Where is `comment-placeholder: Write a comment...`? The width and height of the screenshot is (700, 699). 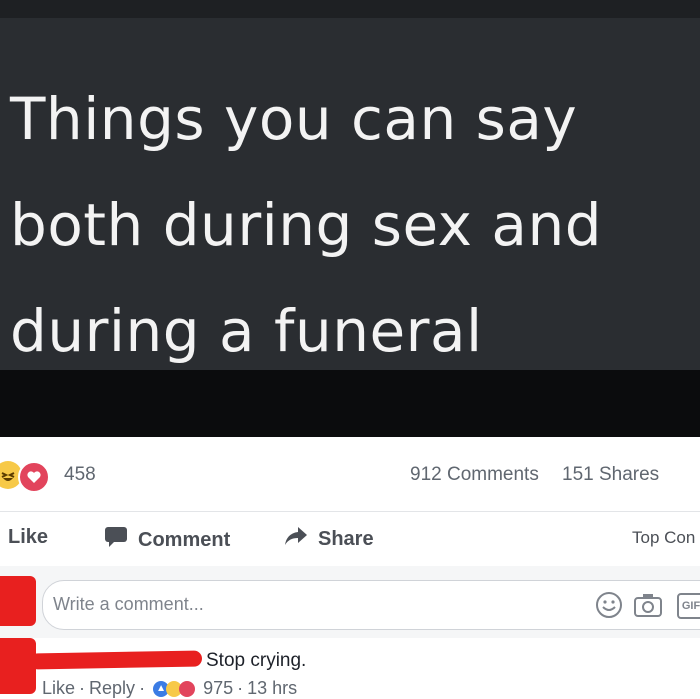 comment-placeholder: Write a comment... is located at coordinates (128, 604).